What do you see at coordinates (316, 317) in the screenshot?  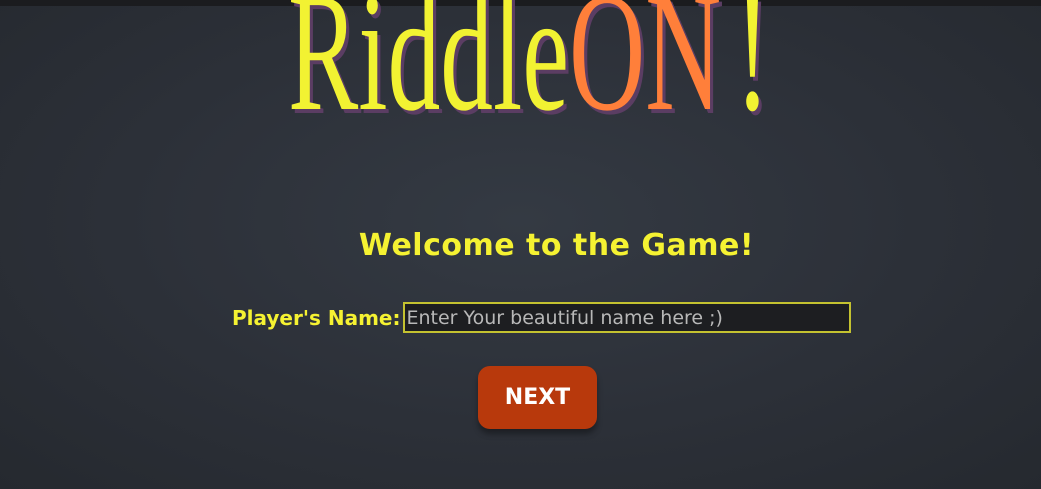 I see `player-name-label: Player's Name:` at bounding box center [316, 317].